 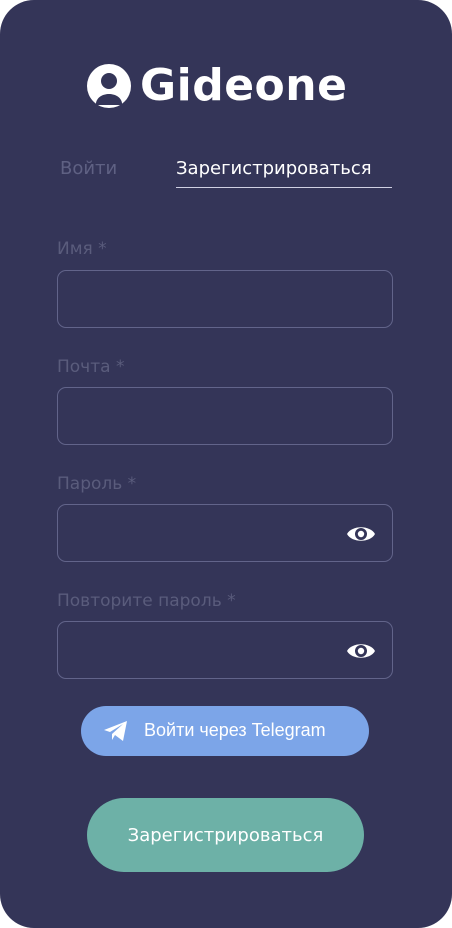 I want to click on app-logo: Gideone, so click(x=216, y=86).